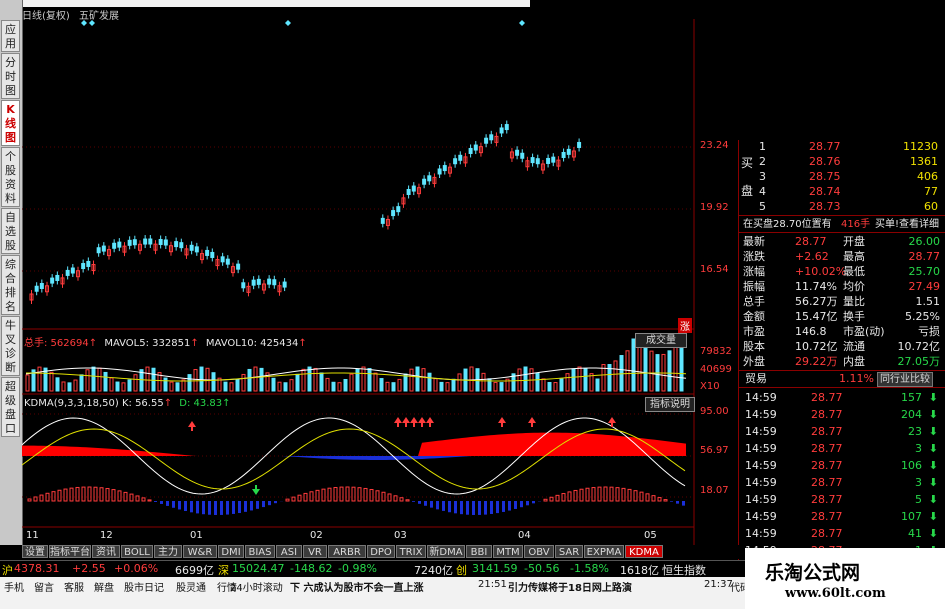  I want to click on status-menu-item: 留言, so click(44, 586).